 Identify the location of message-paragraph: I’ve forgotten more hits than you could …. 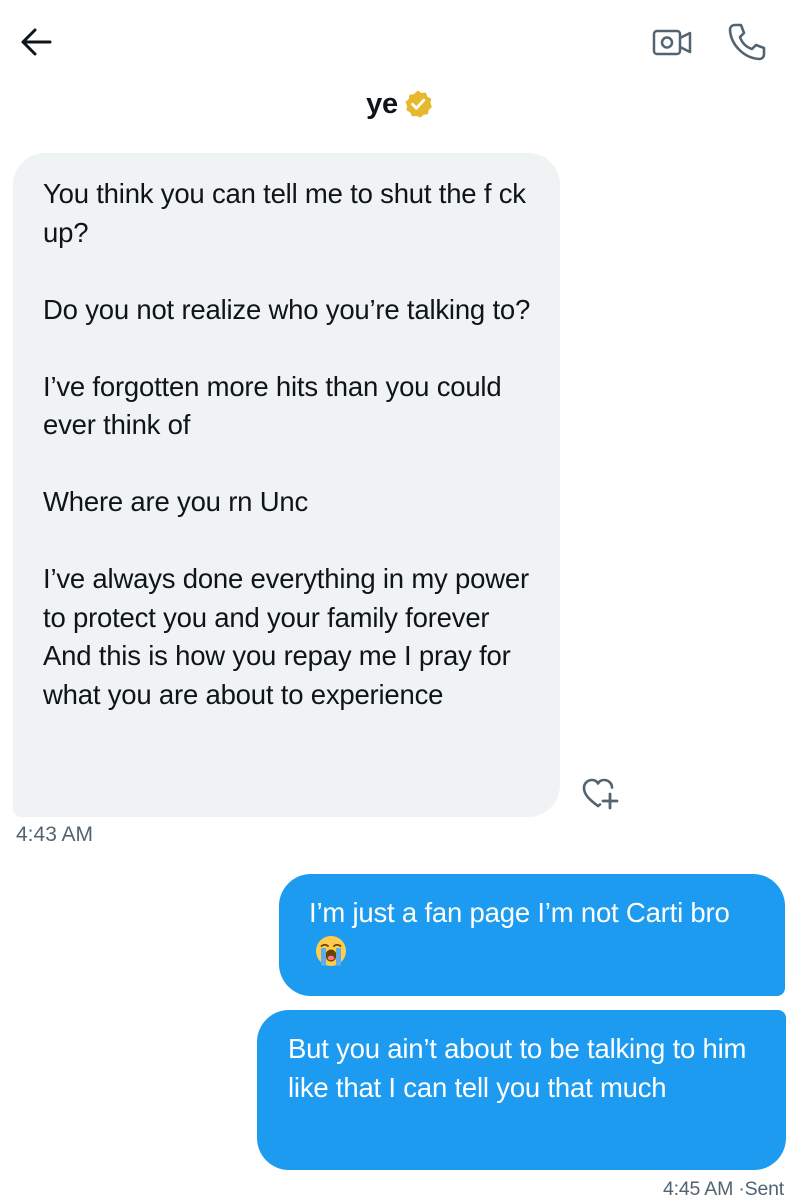
(272, 405).